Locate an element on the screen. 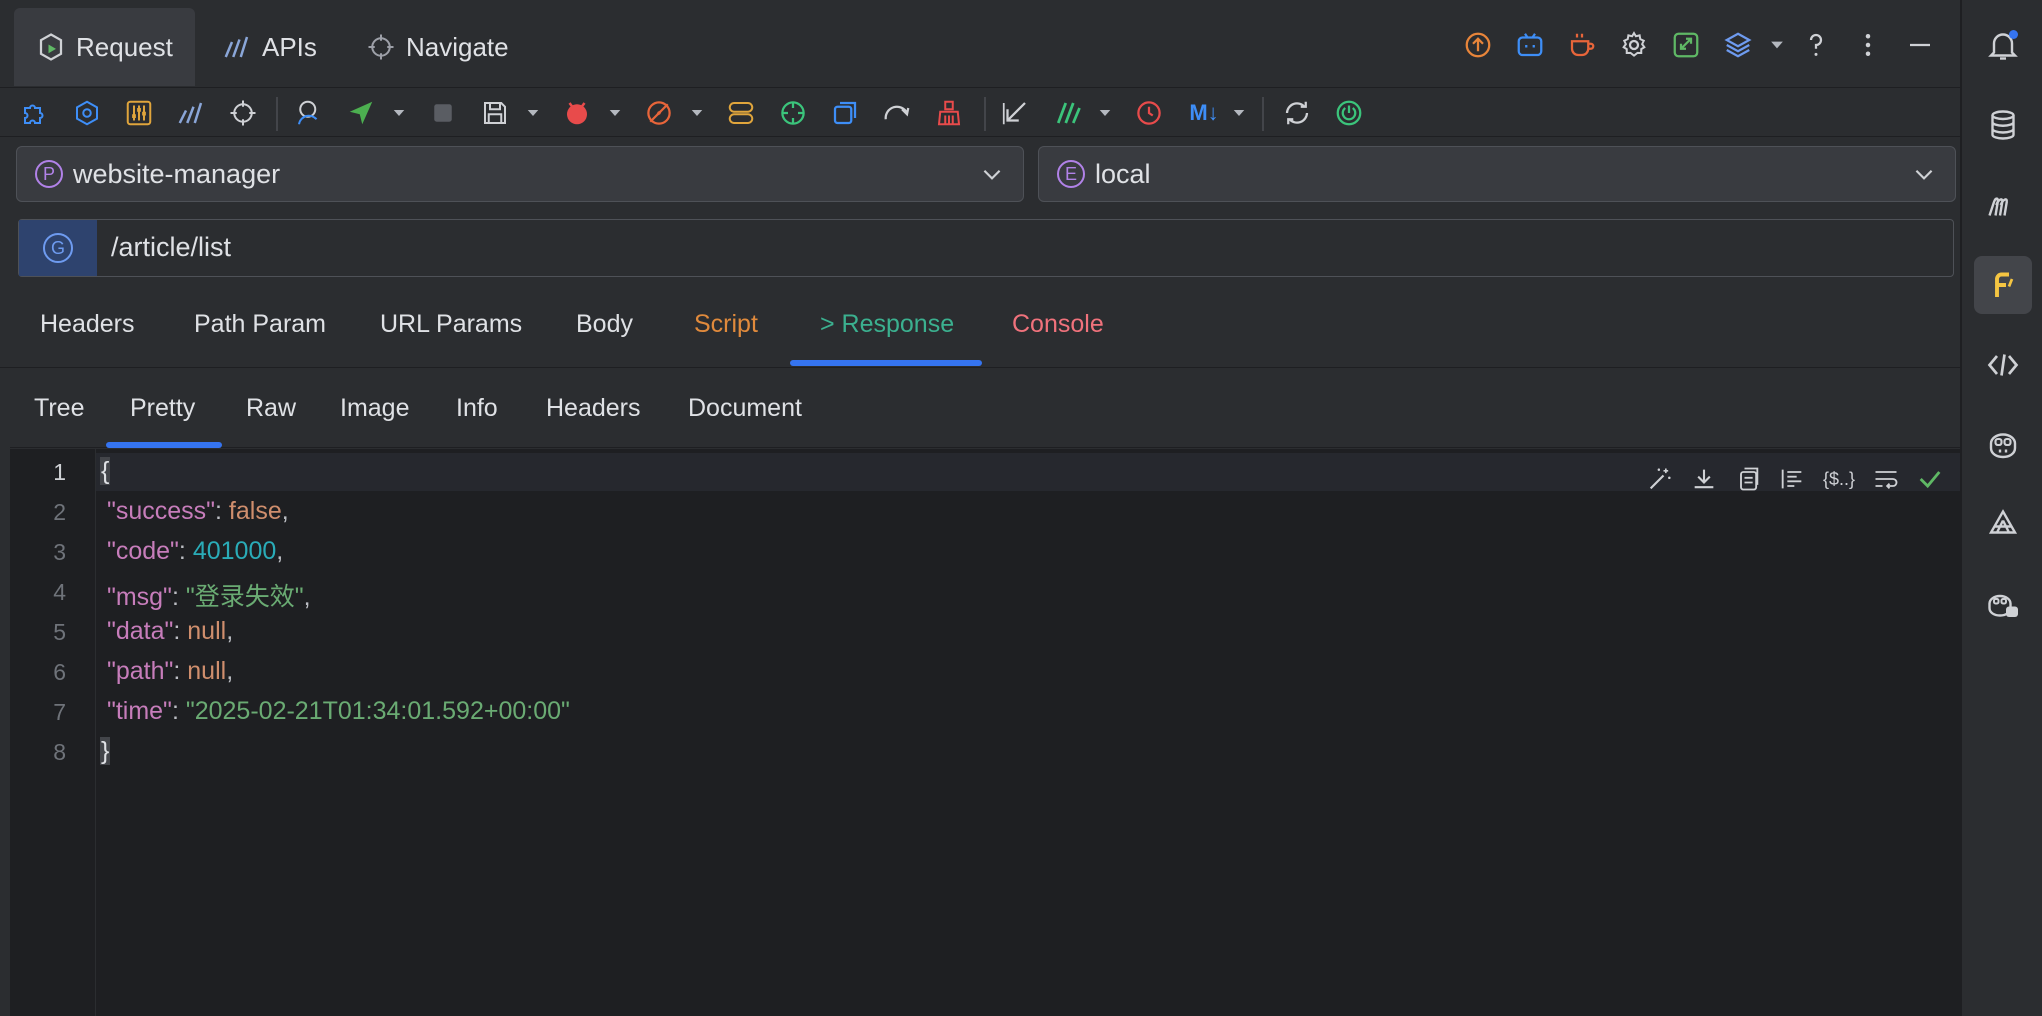 The height and width of the screenshot is (1016, 2042). expand-icon is located at coordinates (1686, 45).